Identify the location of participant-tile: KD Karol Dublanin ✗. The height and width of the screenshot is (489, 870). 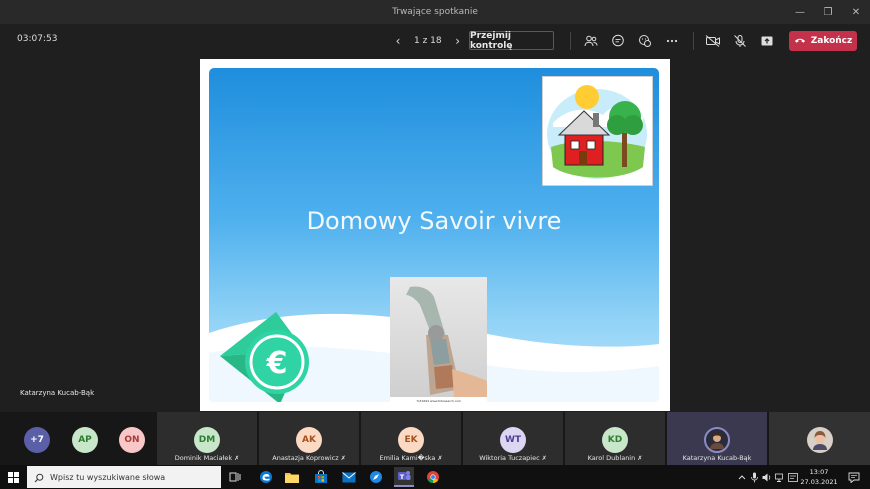
(615, 438).